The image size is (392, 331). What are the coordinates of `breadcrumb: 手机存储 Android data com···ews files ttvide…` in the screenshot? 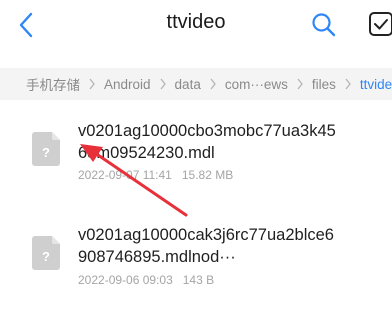 It's located at (196, 84).